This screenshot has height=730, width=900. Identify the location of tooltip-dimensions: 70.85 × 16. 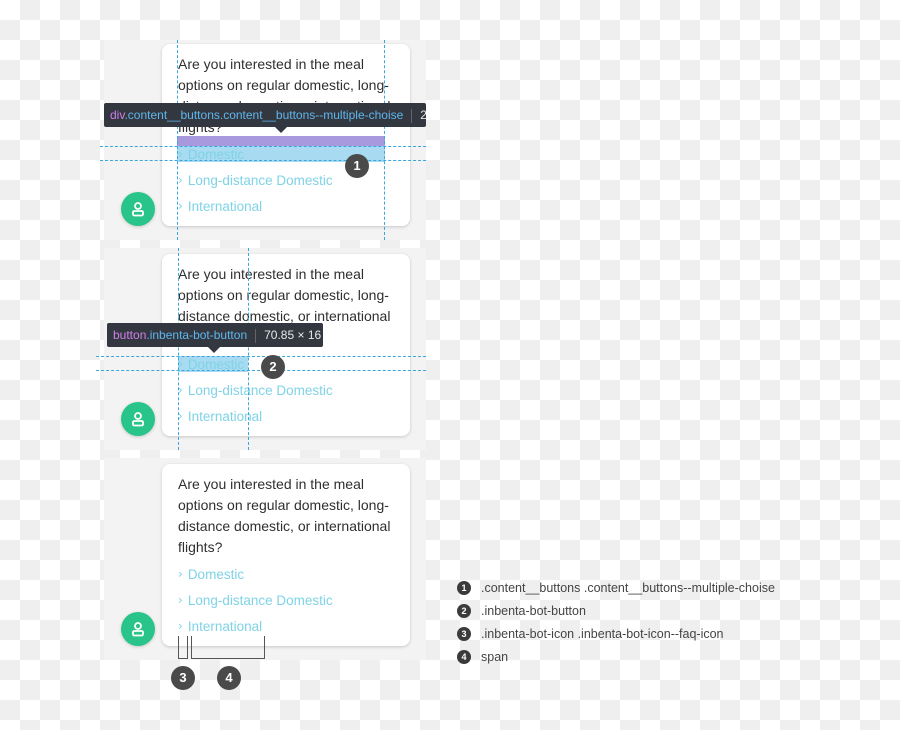
(293, 335).